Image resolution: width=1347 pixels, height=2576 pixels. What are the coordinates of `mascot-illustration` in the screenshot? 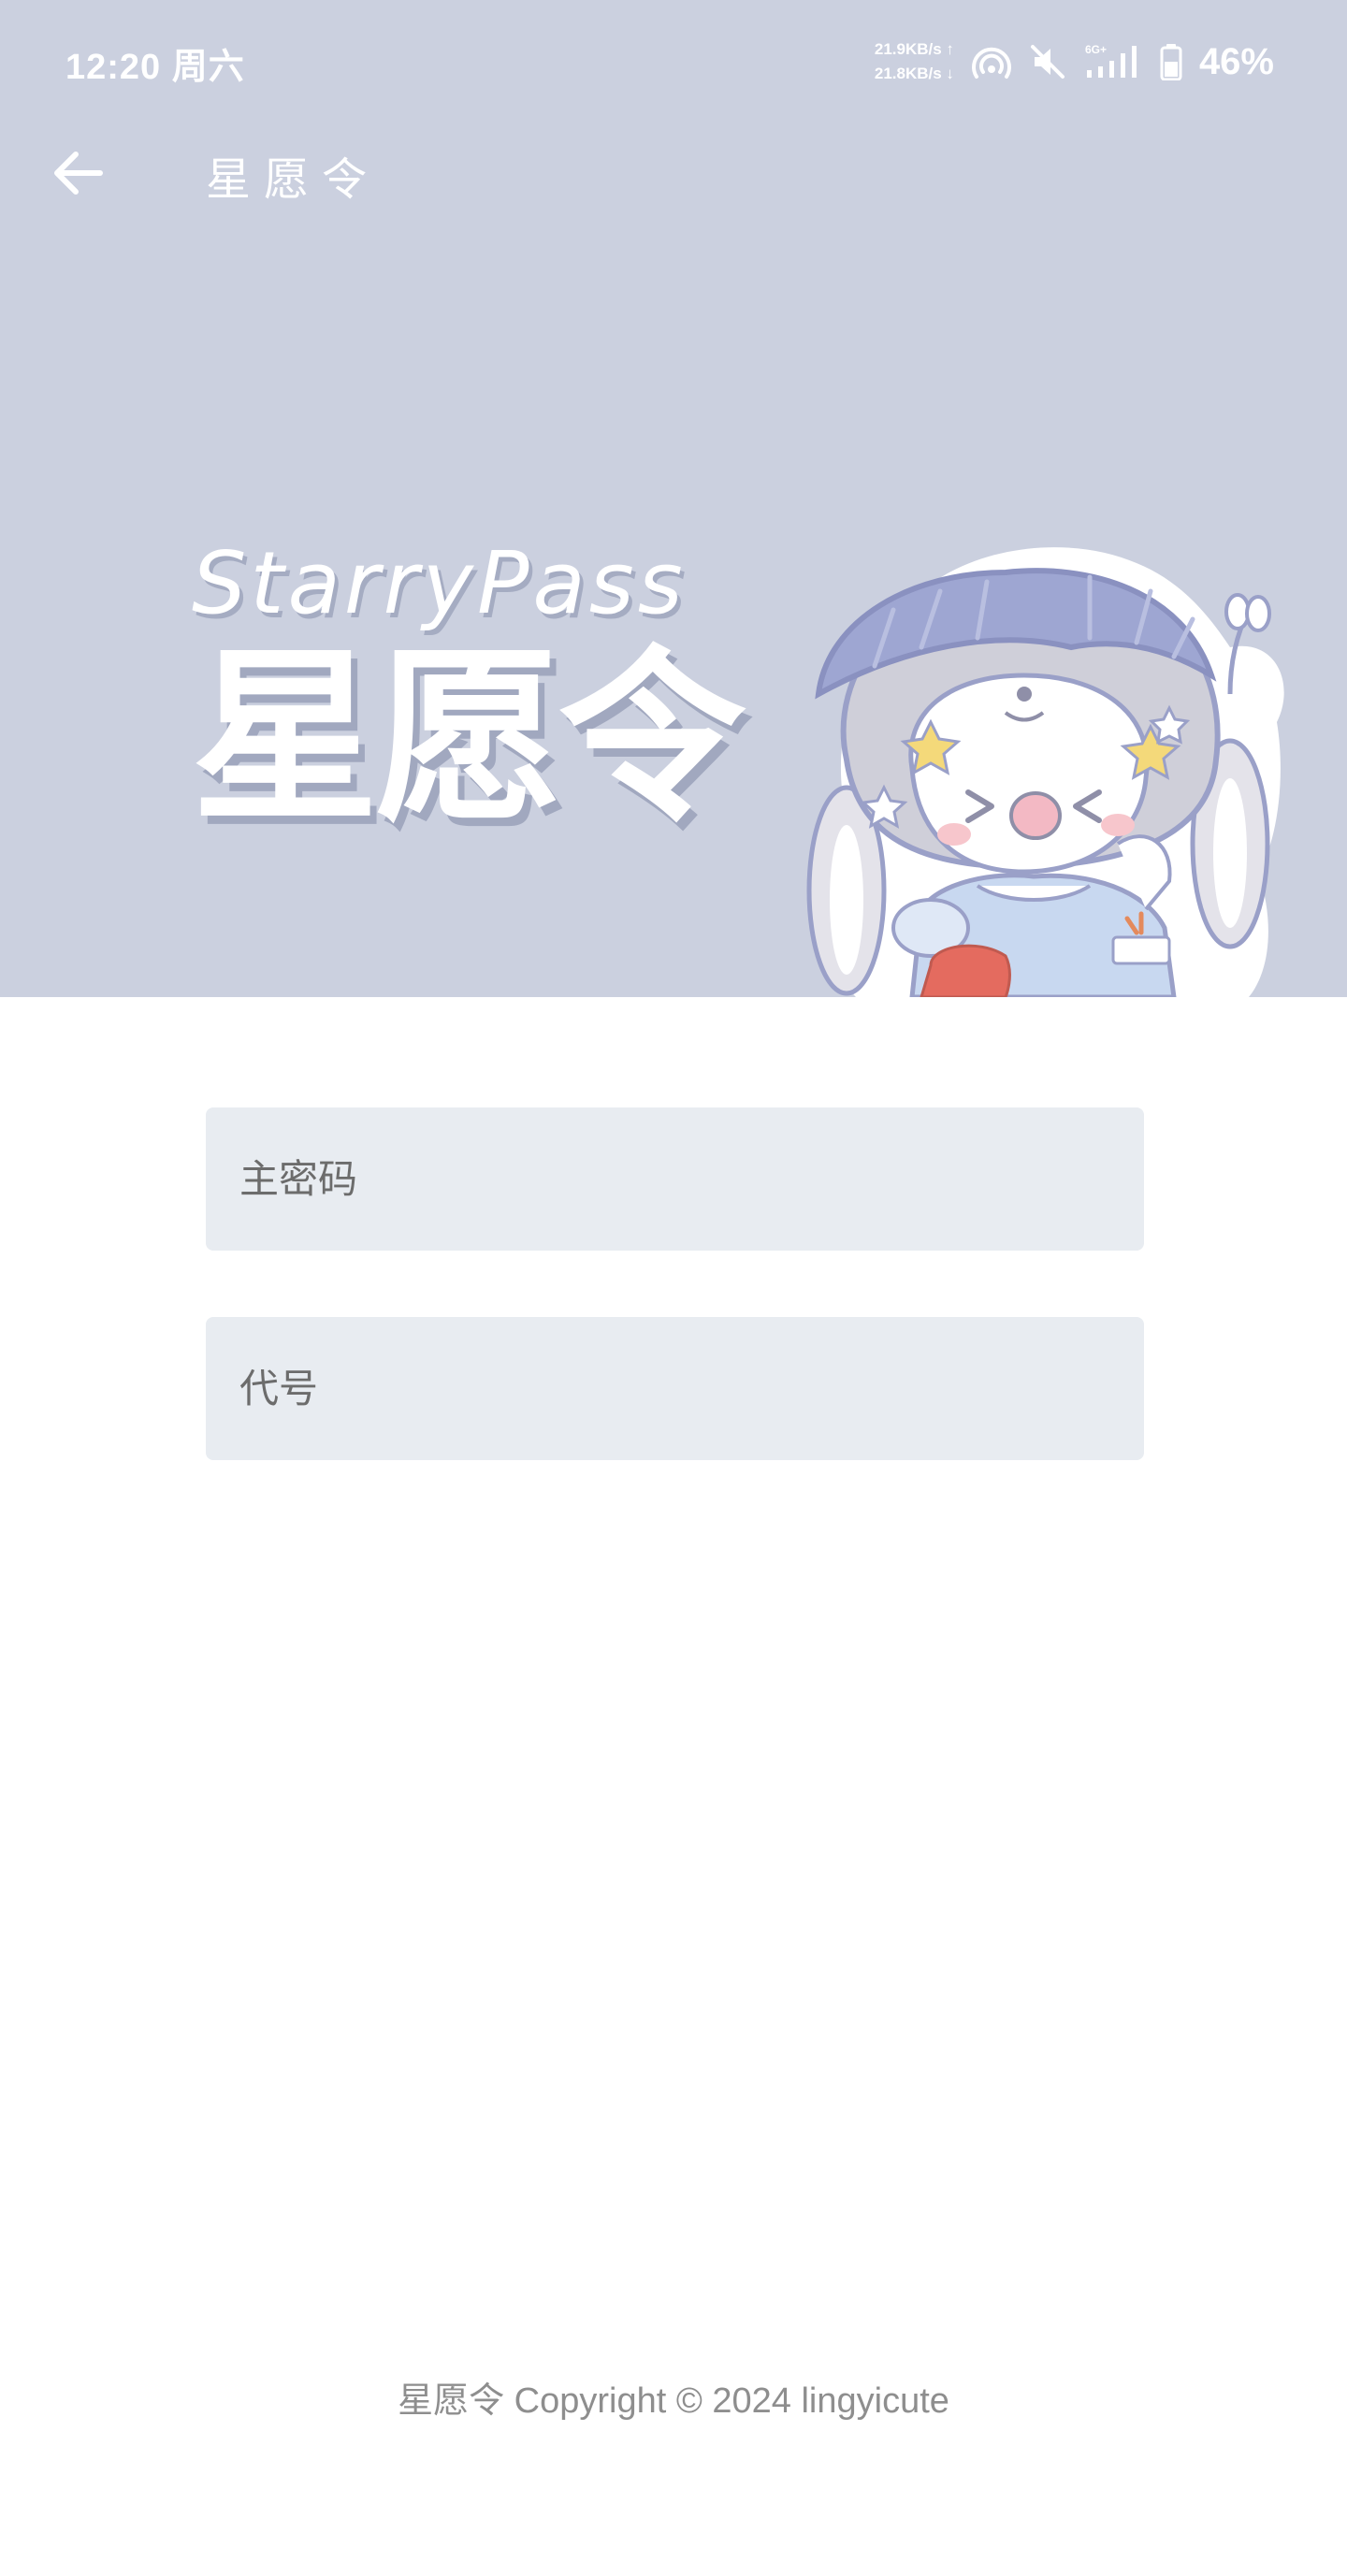 It's located at (1045, 772).